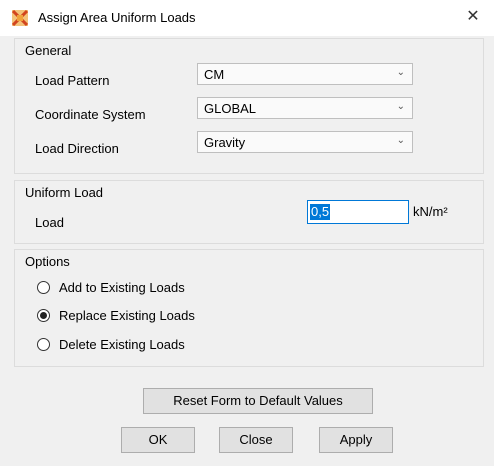 Image resolution: width=494 pixels, height=466 pixels. I want to click on title-bar: Assign Area Uniform Loads ✕, so click(247, 18).